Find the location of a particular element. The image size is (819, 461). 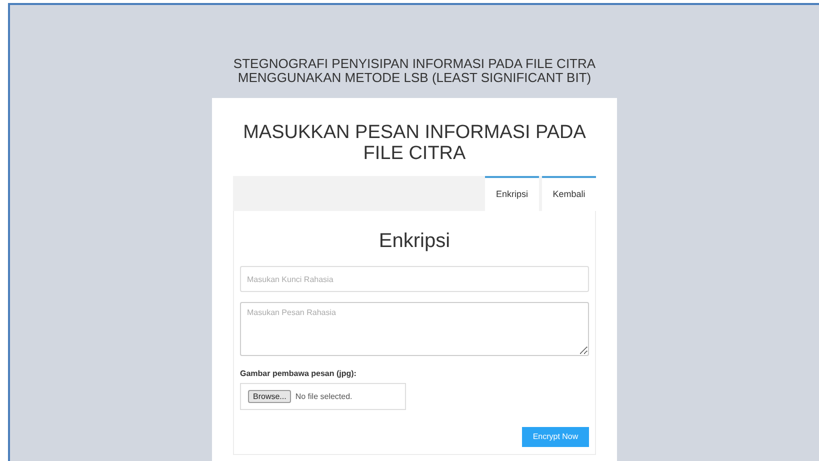

page-title: MENGGUNAKAN METODE LSB (LEAST SIGNIFICANT BIT) is located at coordinates (415, 78).